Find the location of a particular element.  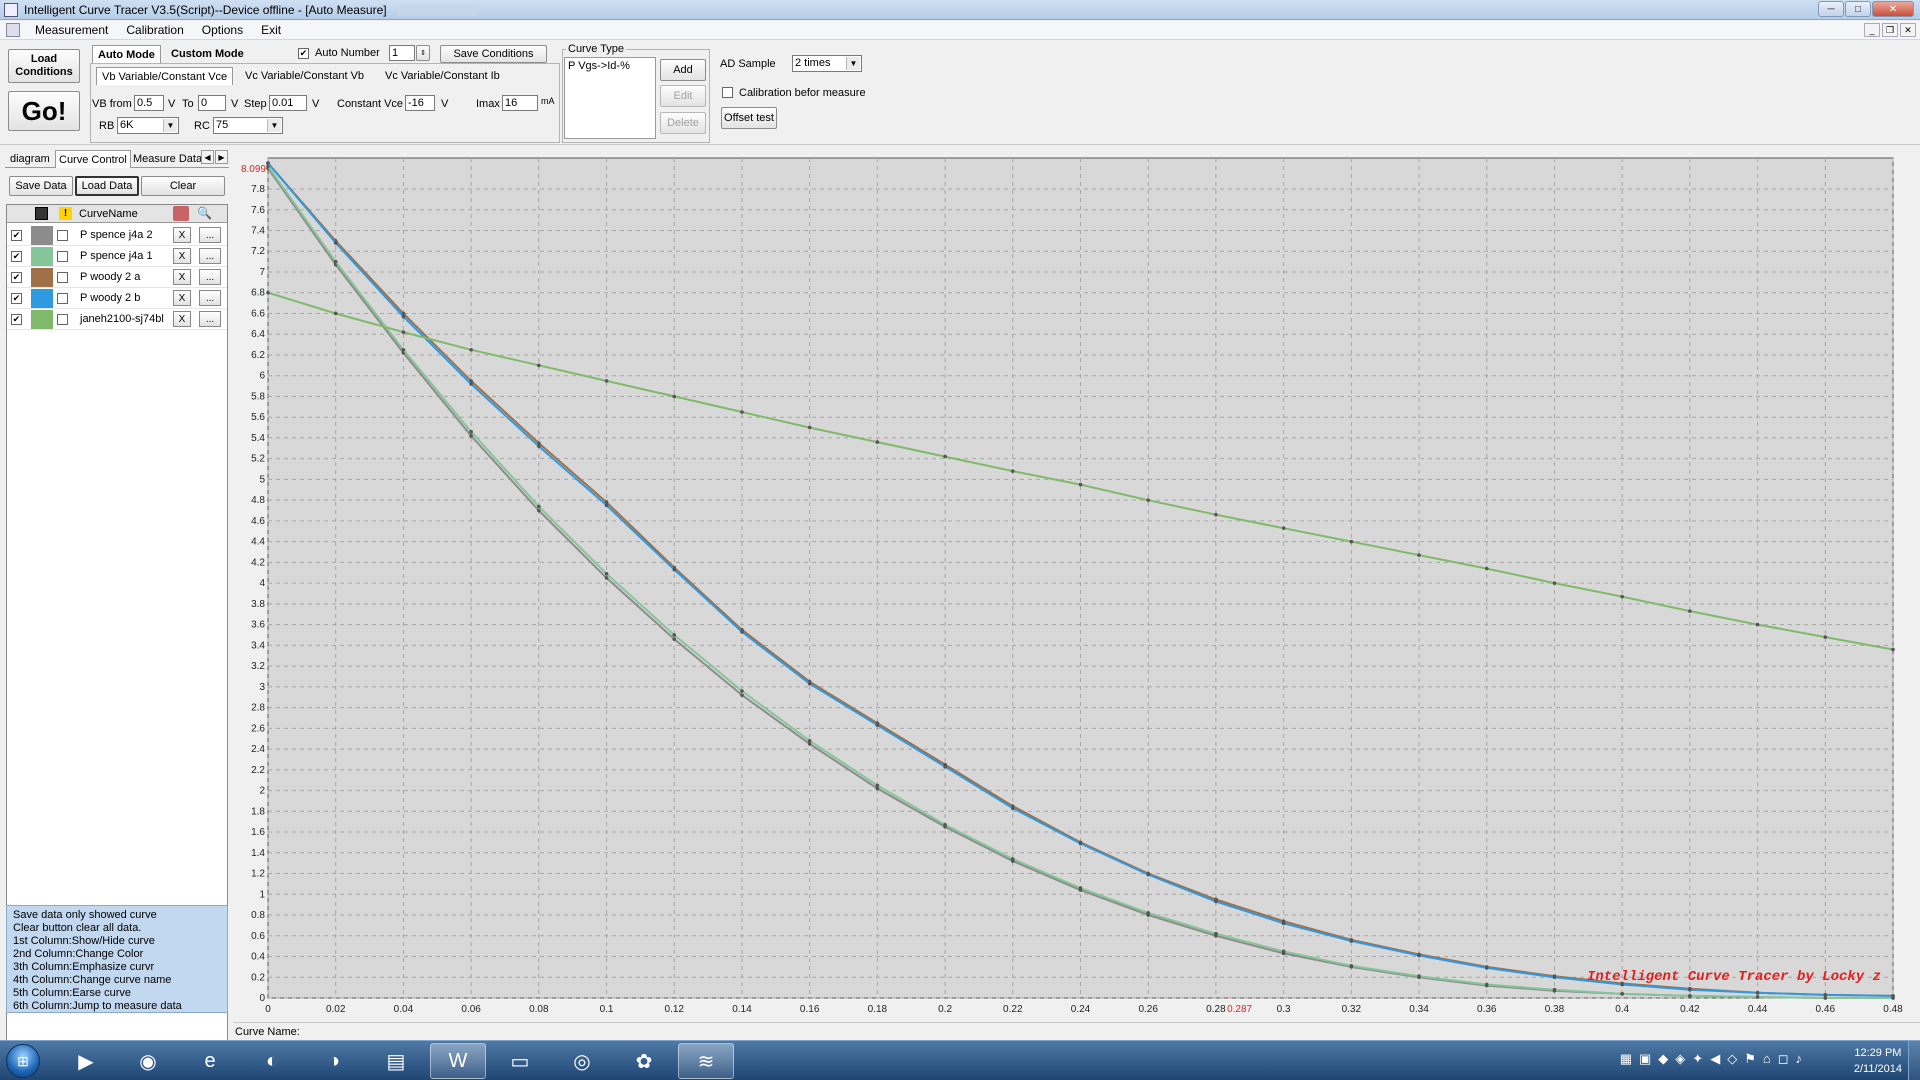

taskbar-app-icon: ▭ is located at coordinates (520, 1061).